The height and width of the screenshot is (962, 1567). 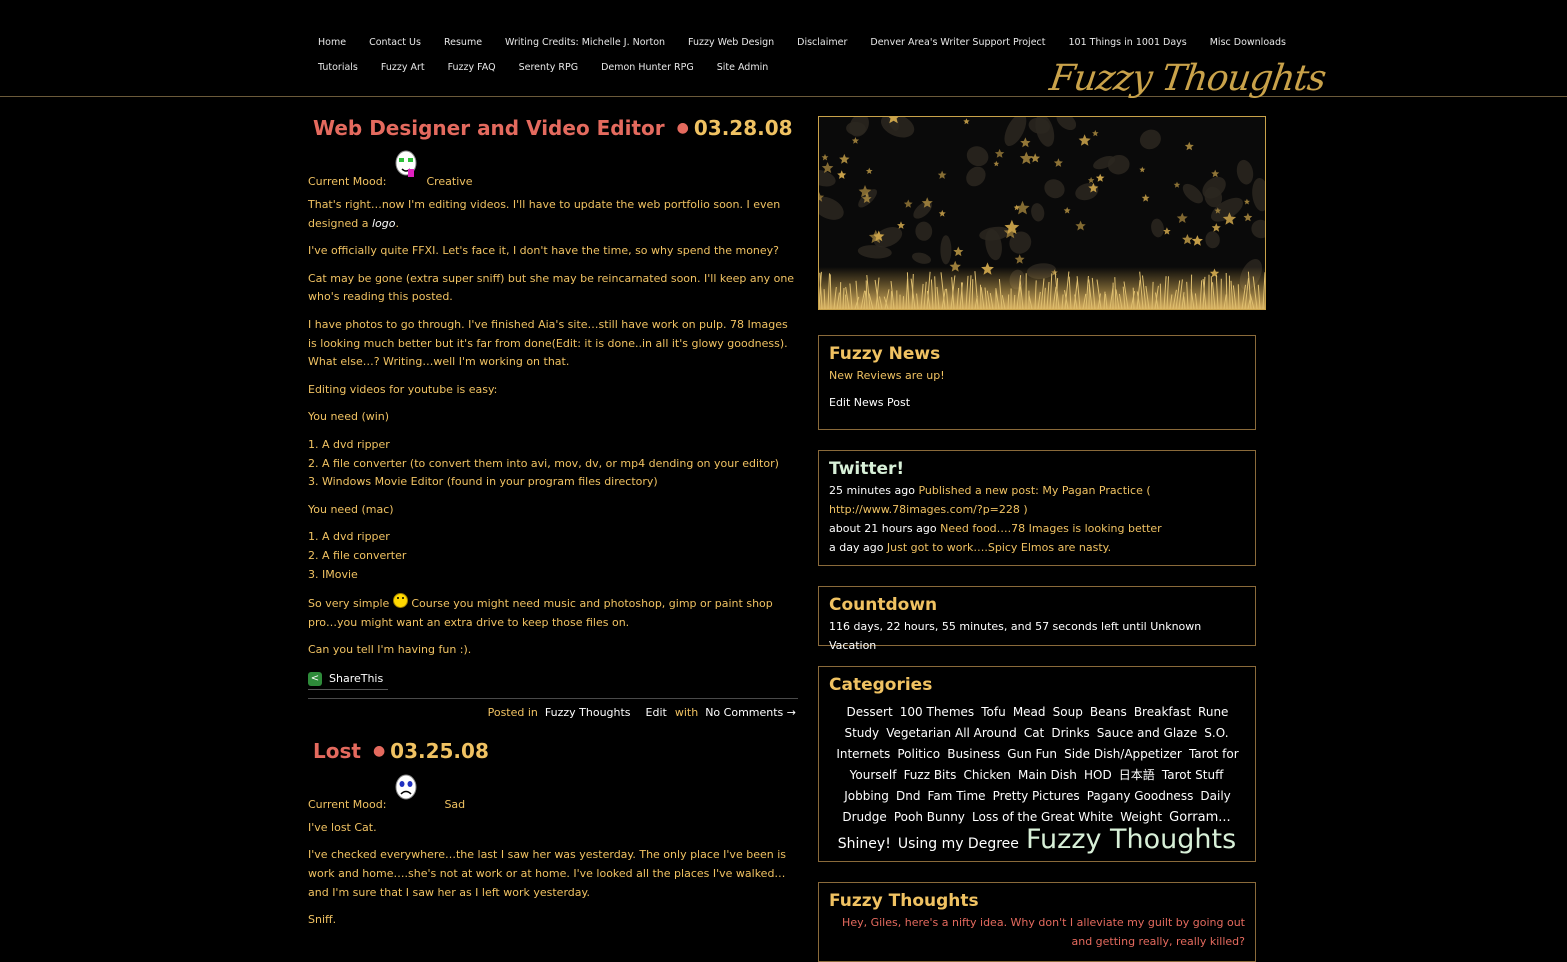 What do you see at coordinates (347, 181) in the screenshot?
I see `mood-label: Current Mood:` at bounding box center [347, 181].